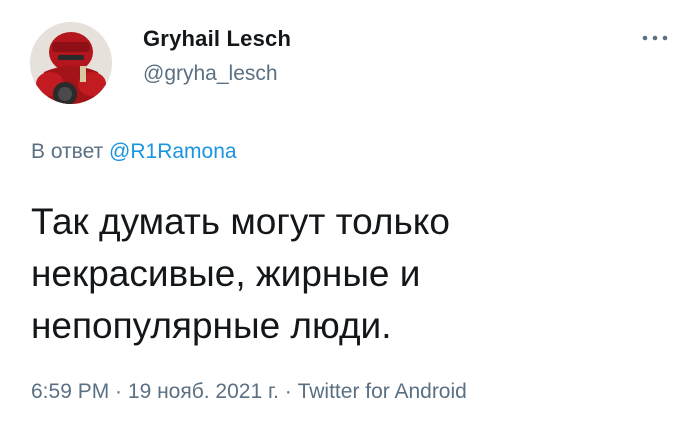  Describe the element at coordinates (173, 151) in the screenshot. I see `reply-mention-link: @R1Ramona` at that location.